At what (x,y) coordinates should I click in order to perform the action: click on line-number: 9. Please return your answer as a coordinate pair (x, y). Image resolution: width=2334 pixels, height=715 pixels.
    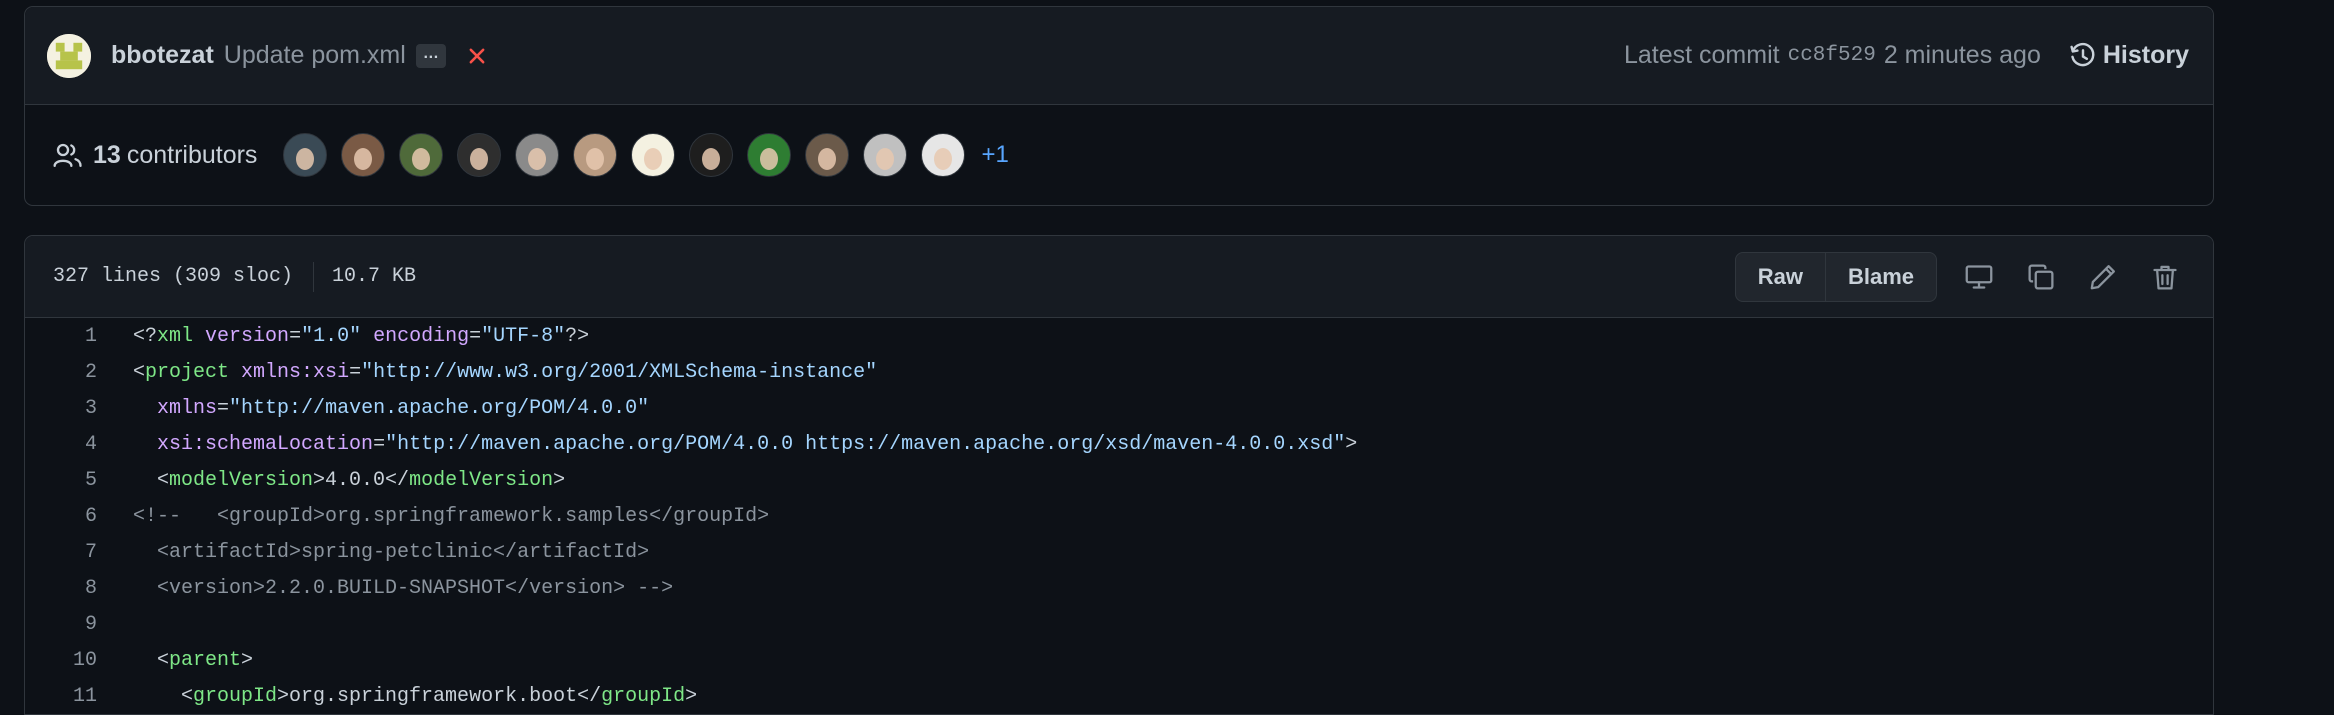
    Looking at the image, I should click on (61, 624).